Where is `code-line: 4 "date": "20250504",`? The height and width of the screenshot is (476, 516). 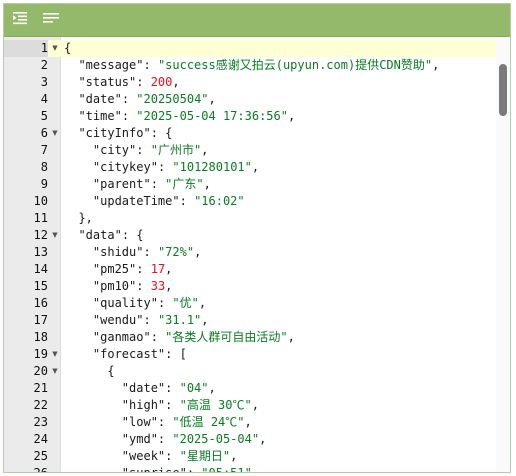
code-line: 4 "date": "20250504", is located at coordinates (250, 99).